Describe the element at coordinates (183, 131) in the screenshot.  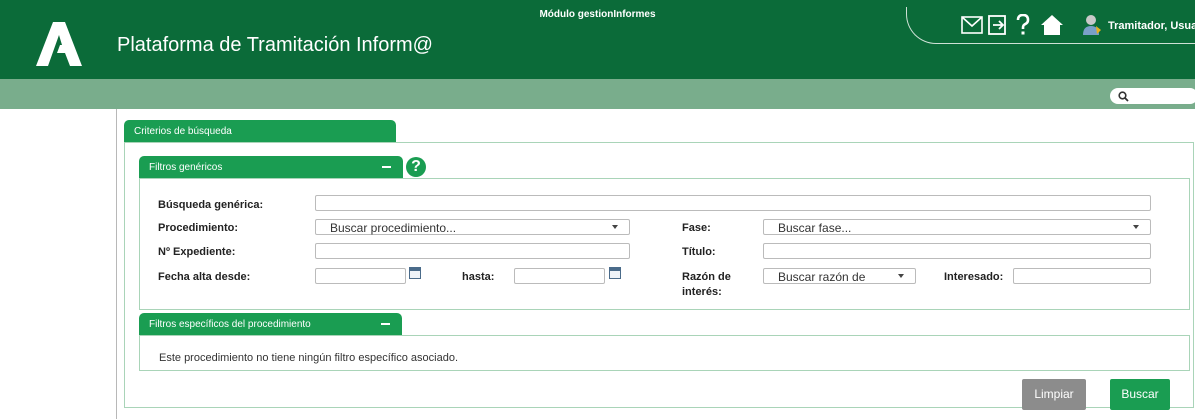
I see `tab-label: Criterios de búsqueda` at that location.